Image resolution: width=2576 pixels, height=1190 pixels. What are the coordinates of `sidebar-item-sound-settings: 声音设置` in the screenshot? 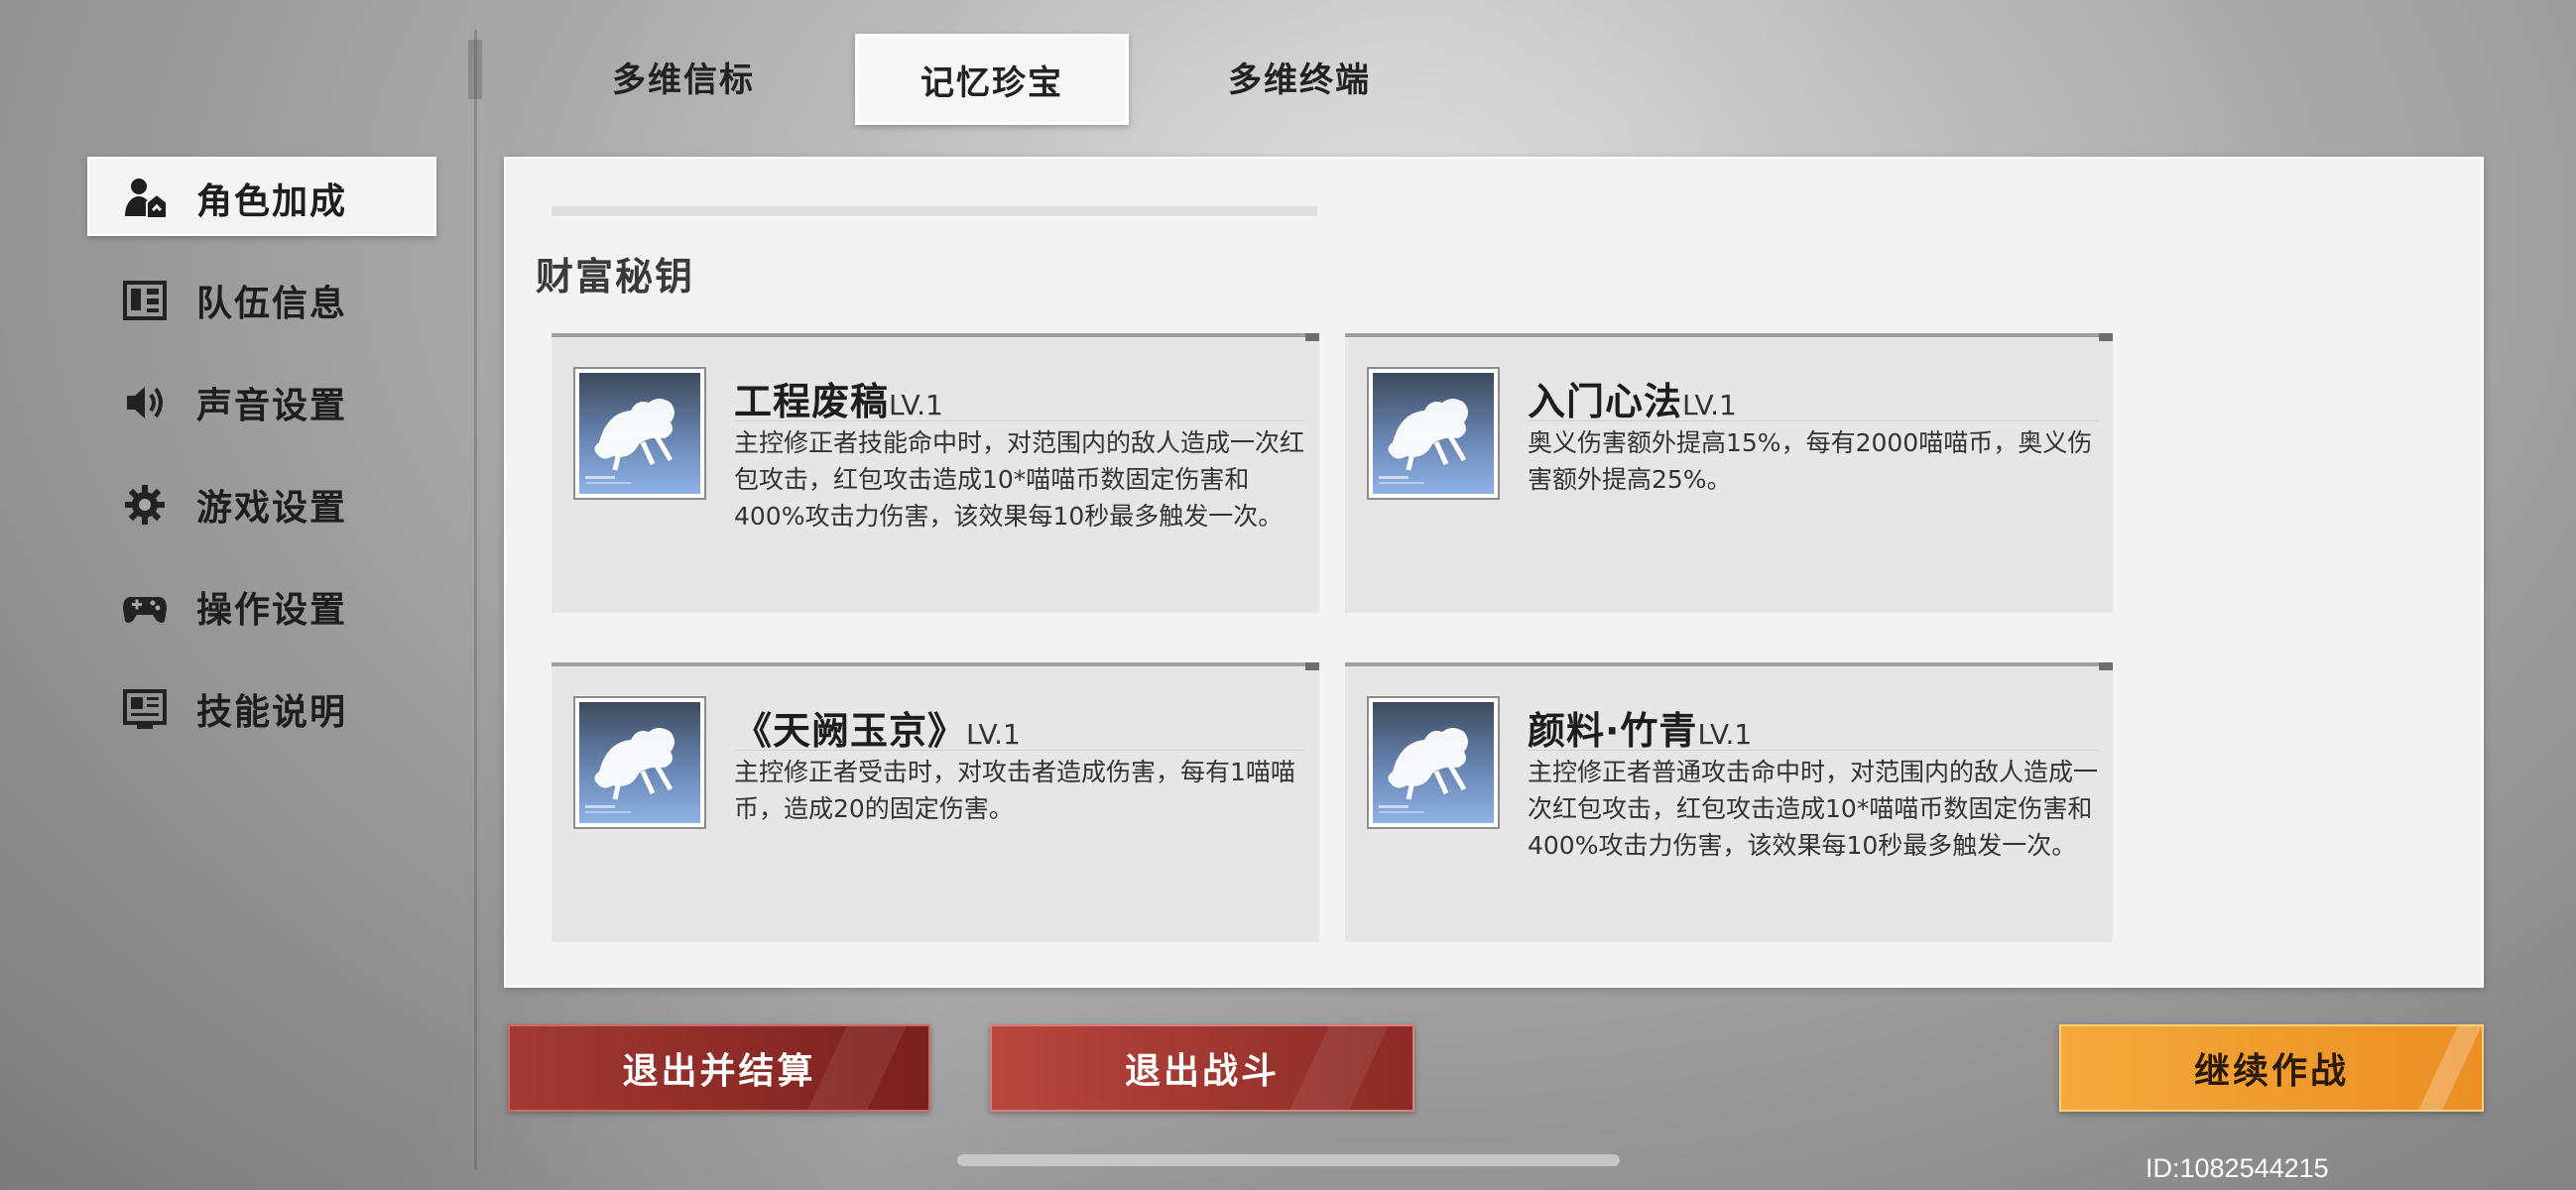 It's located at (261, 400).